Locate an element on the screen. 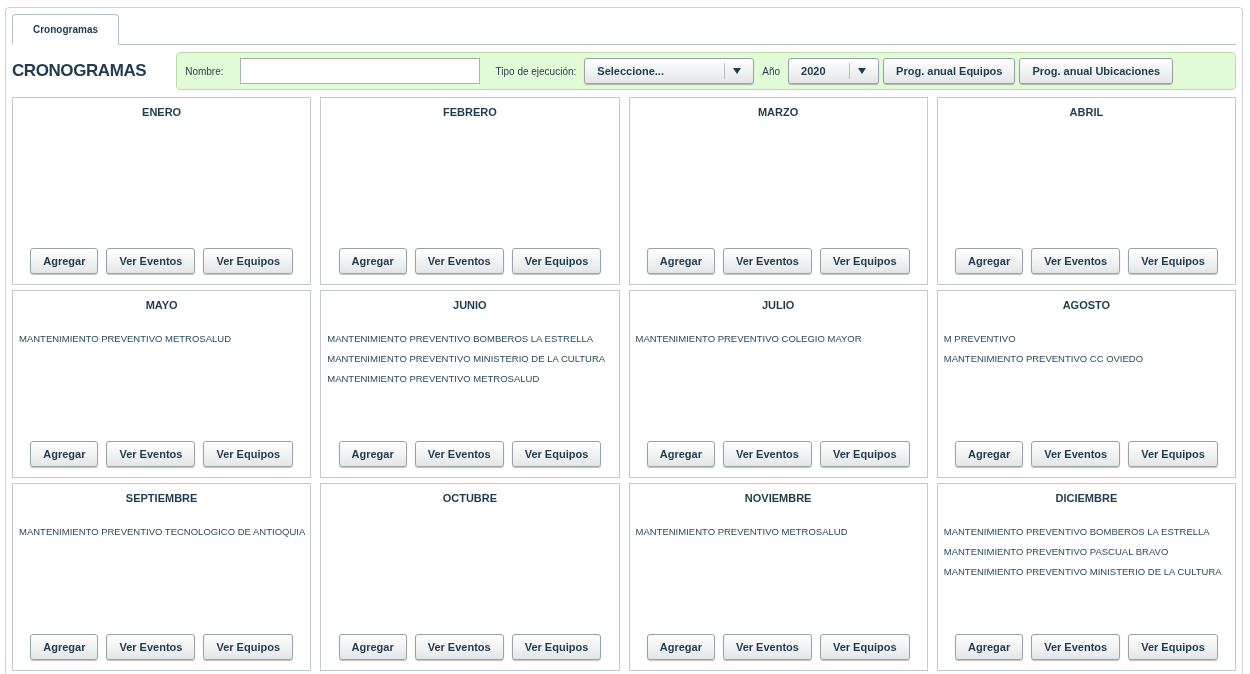 This screenshot has height=674, width=1250. month-title: JUNIO is located at coordinates (470, 305).